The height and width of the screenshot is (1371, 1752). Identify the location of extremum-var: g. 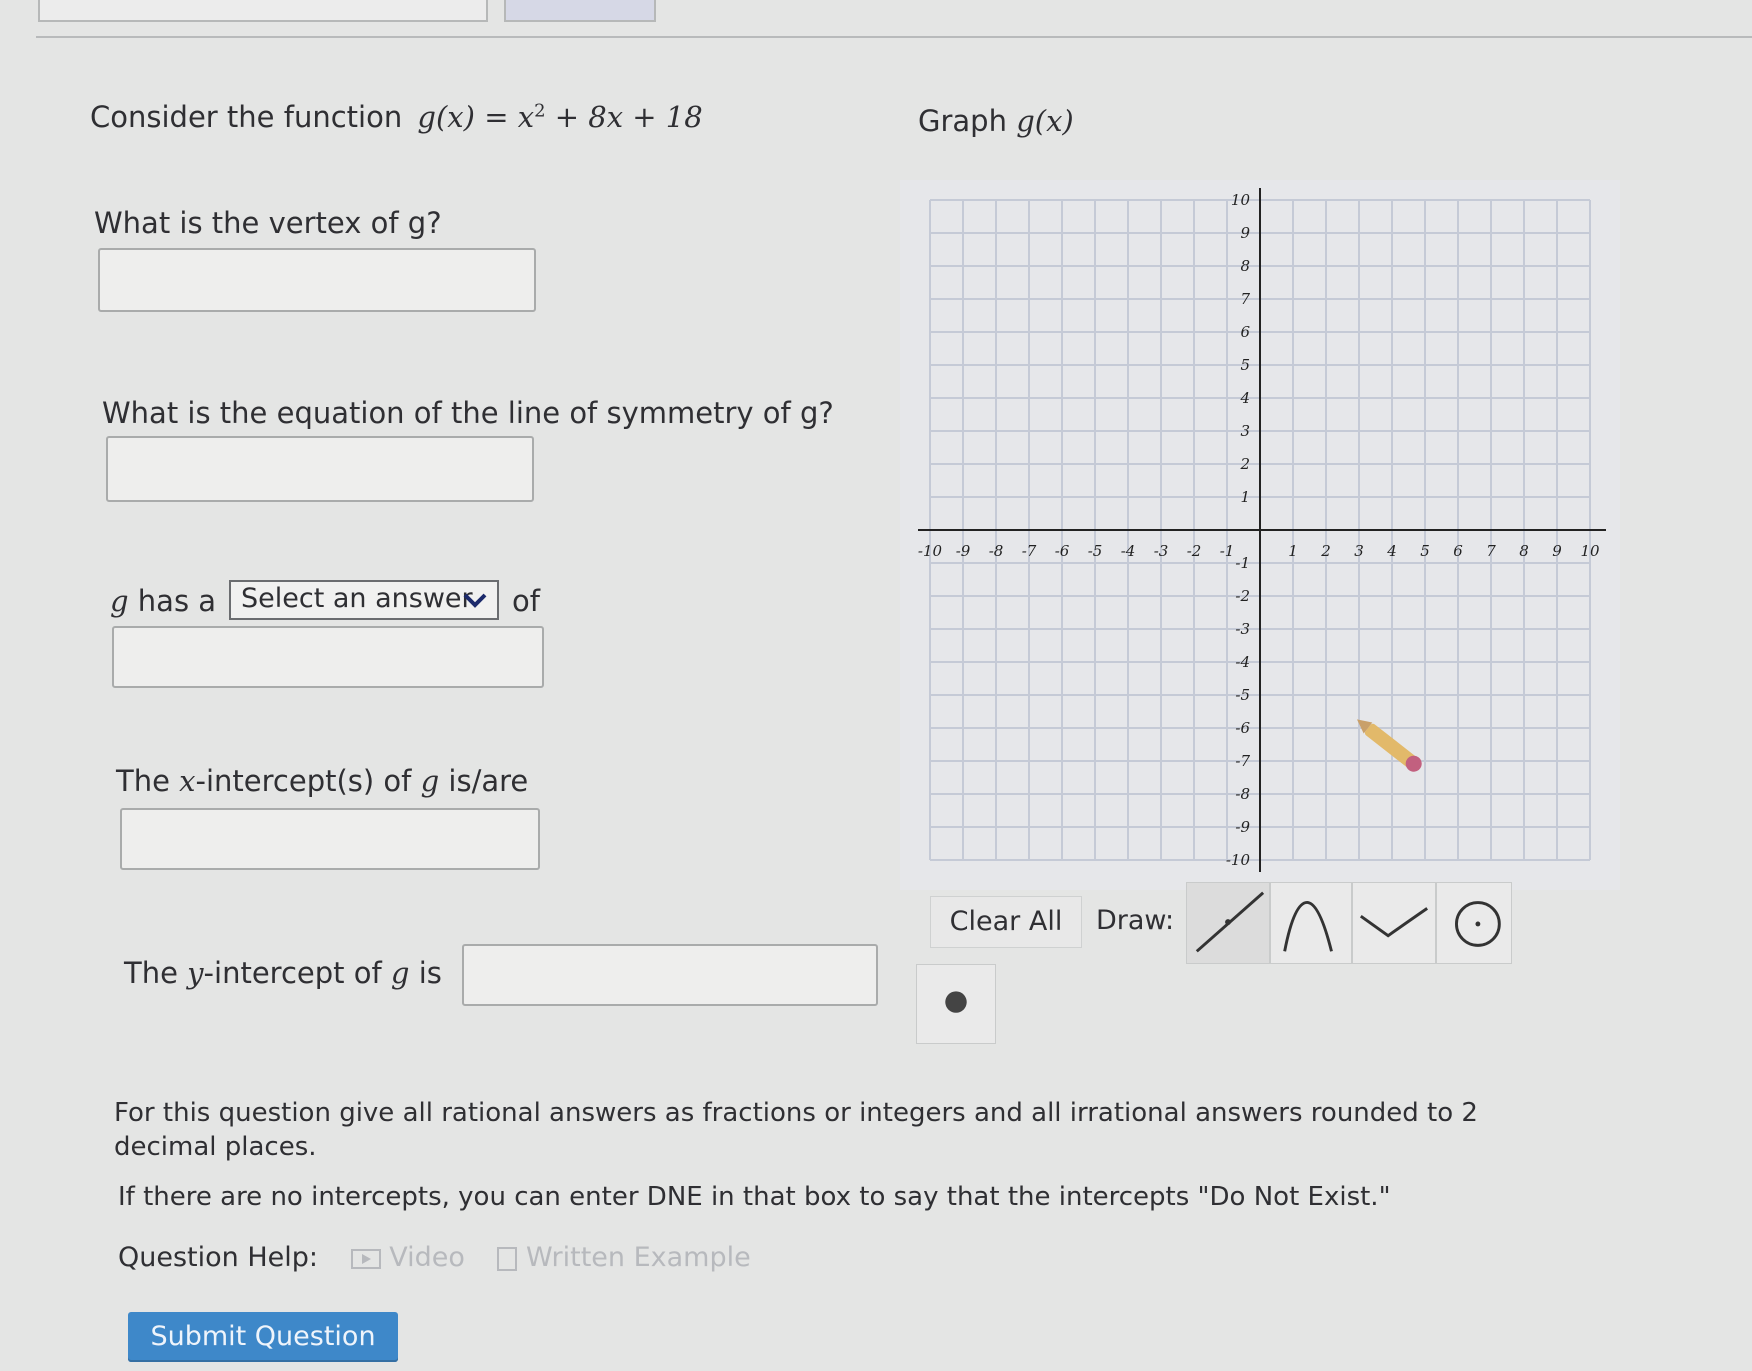
(119, 601).